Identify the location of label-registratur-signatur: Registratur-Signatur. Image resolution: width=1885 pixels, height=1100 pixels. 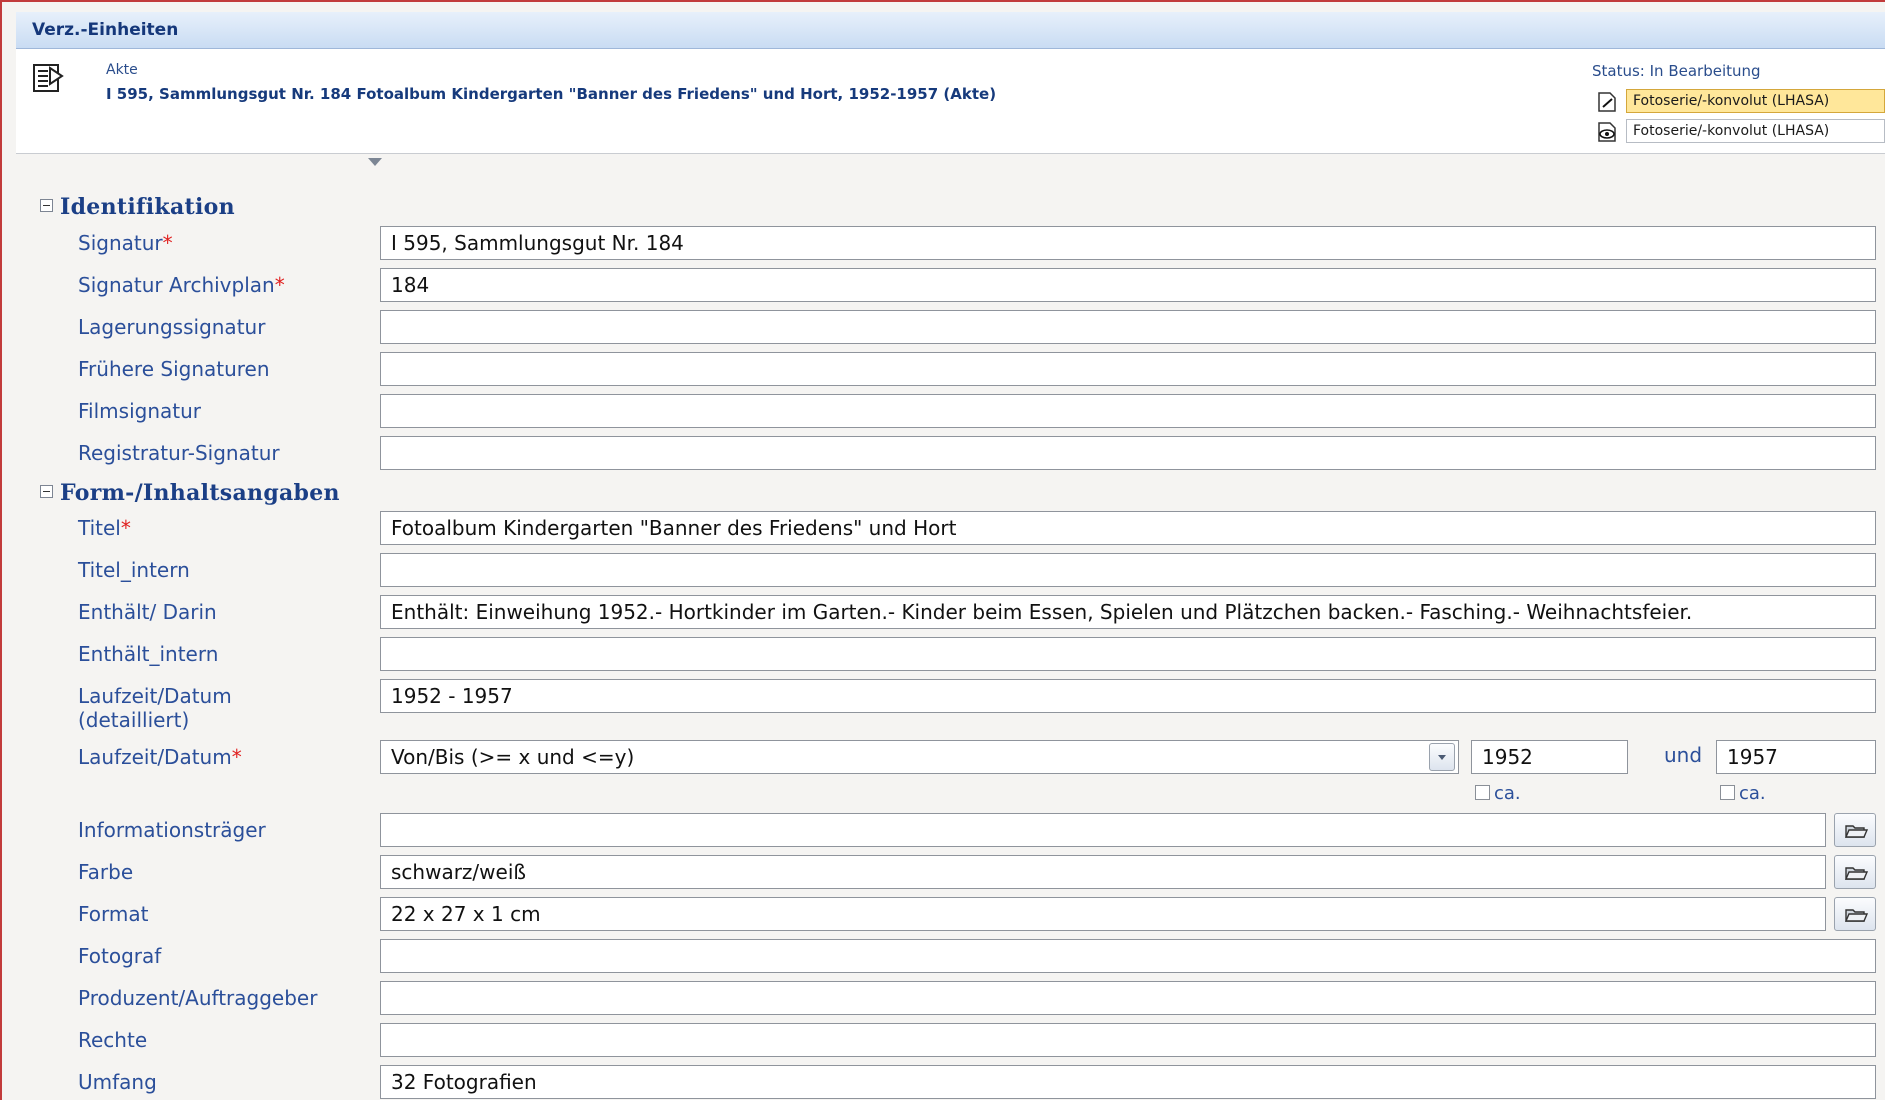
(179, 453).